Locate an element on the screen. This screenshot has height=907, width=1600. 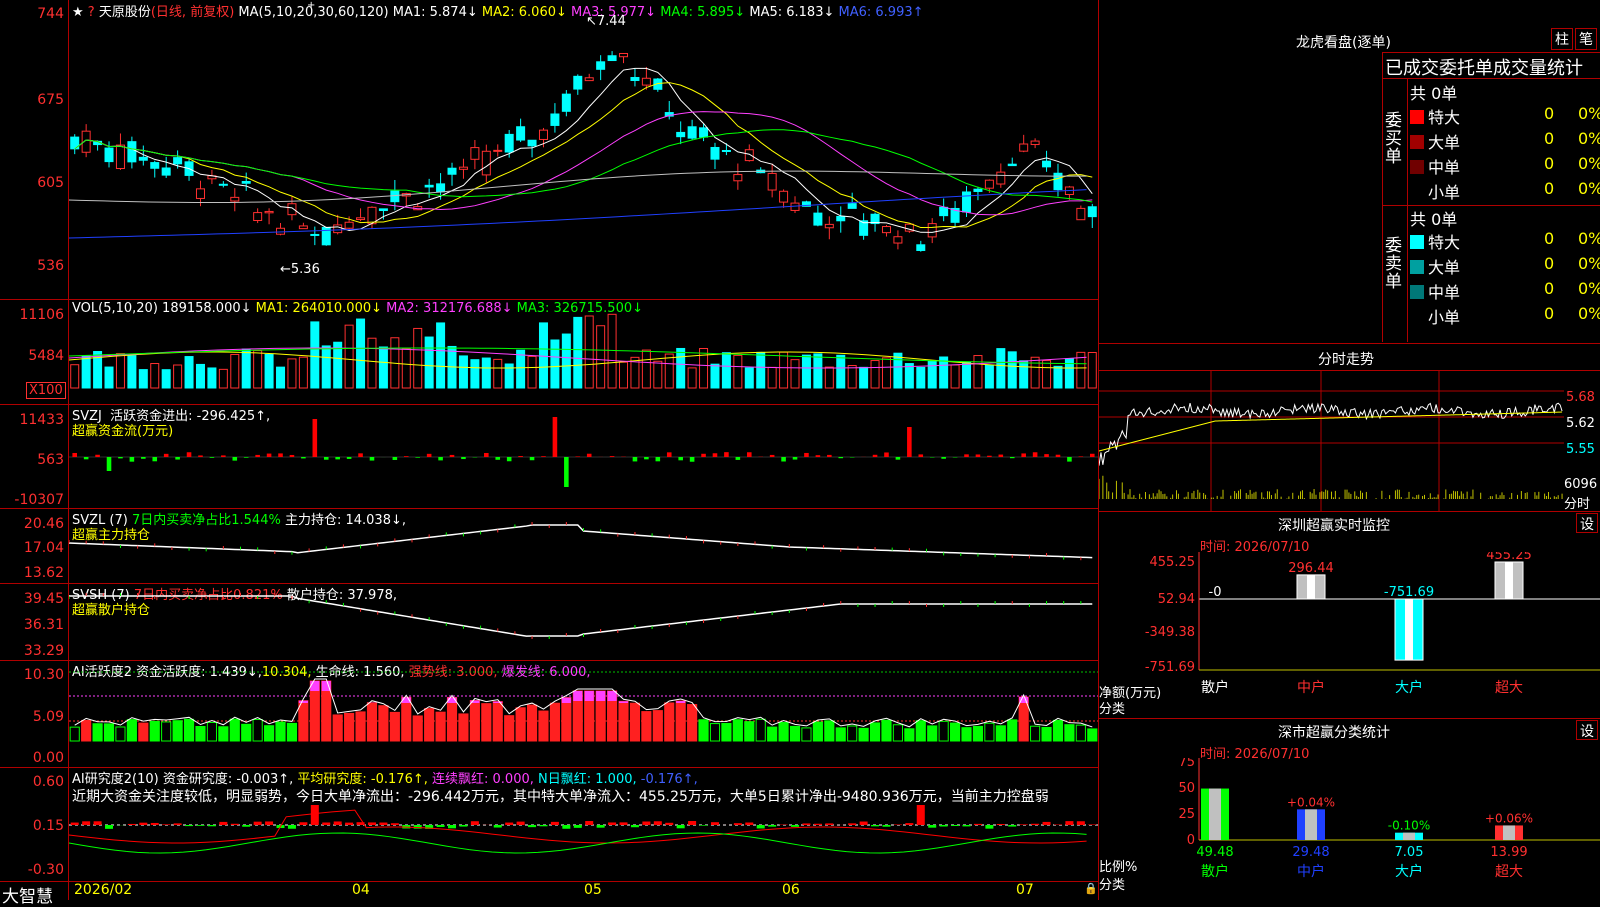
y-tick: 11433 is located at coordinates (32, 420).